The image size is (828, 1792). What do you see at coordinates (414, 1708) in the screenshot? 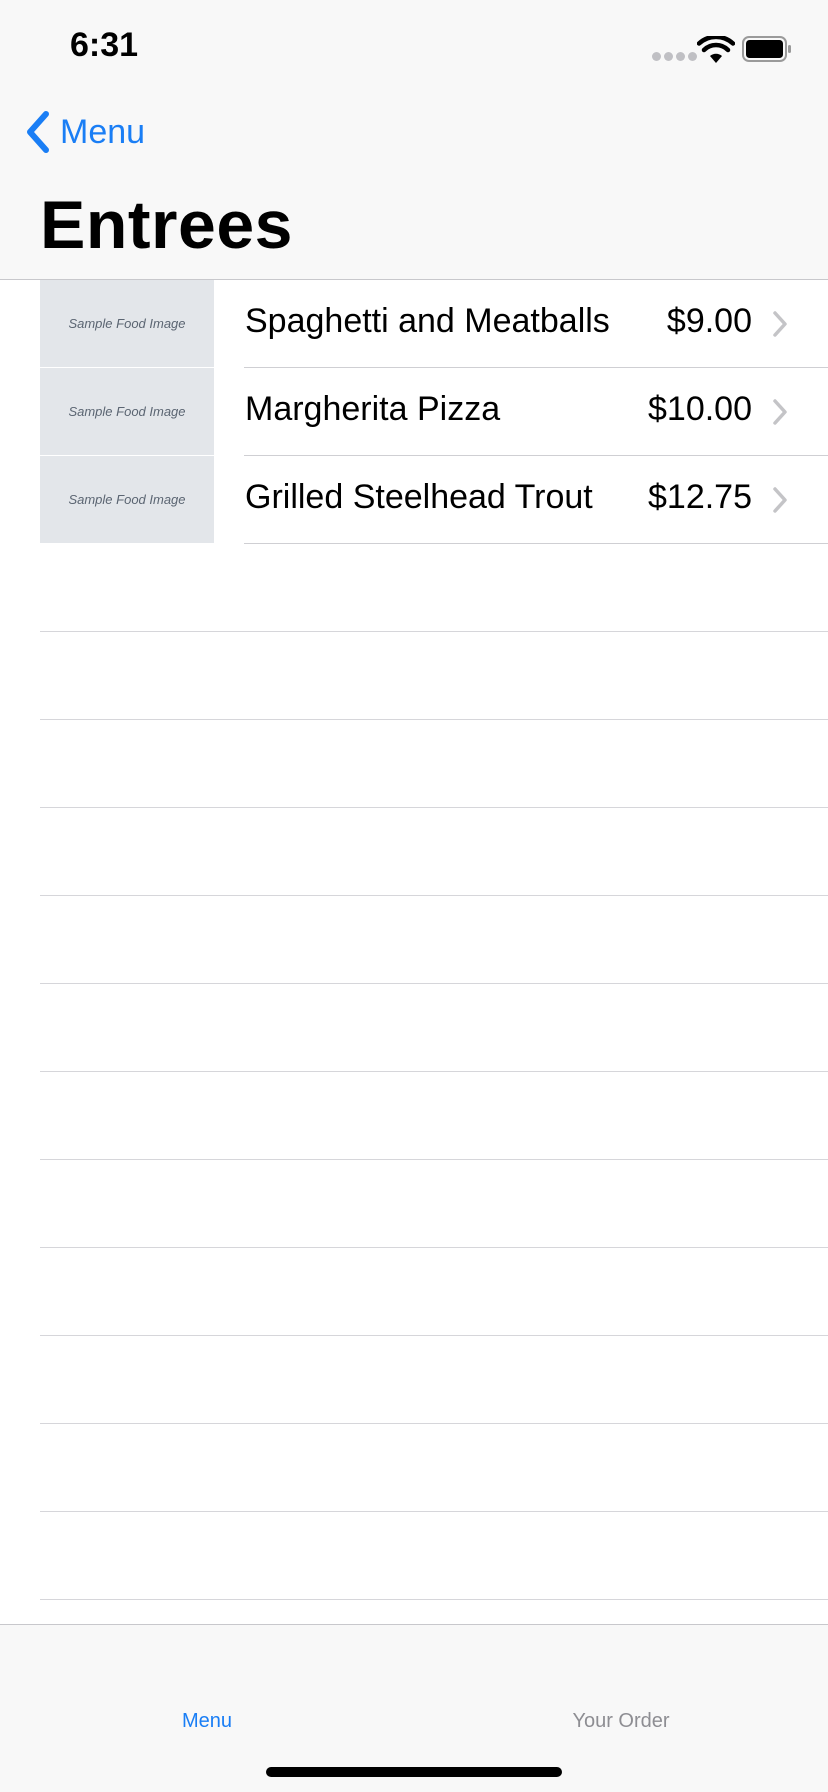
I see `tab-bar: Menu Your Order` at bounding box center [414, 1708].